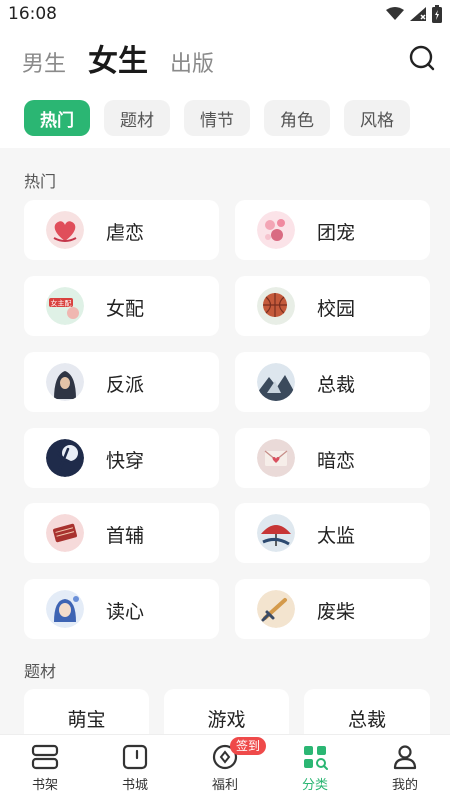 The image size is (450, 800). I want to click on nav-bookshelf: 书架, so click(45, 767).